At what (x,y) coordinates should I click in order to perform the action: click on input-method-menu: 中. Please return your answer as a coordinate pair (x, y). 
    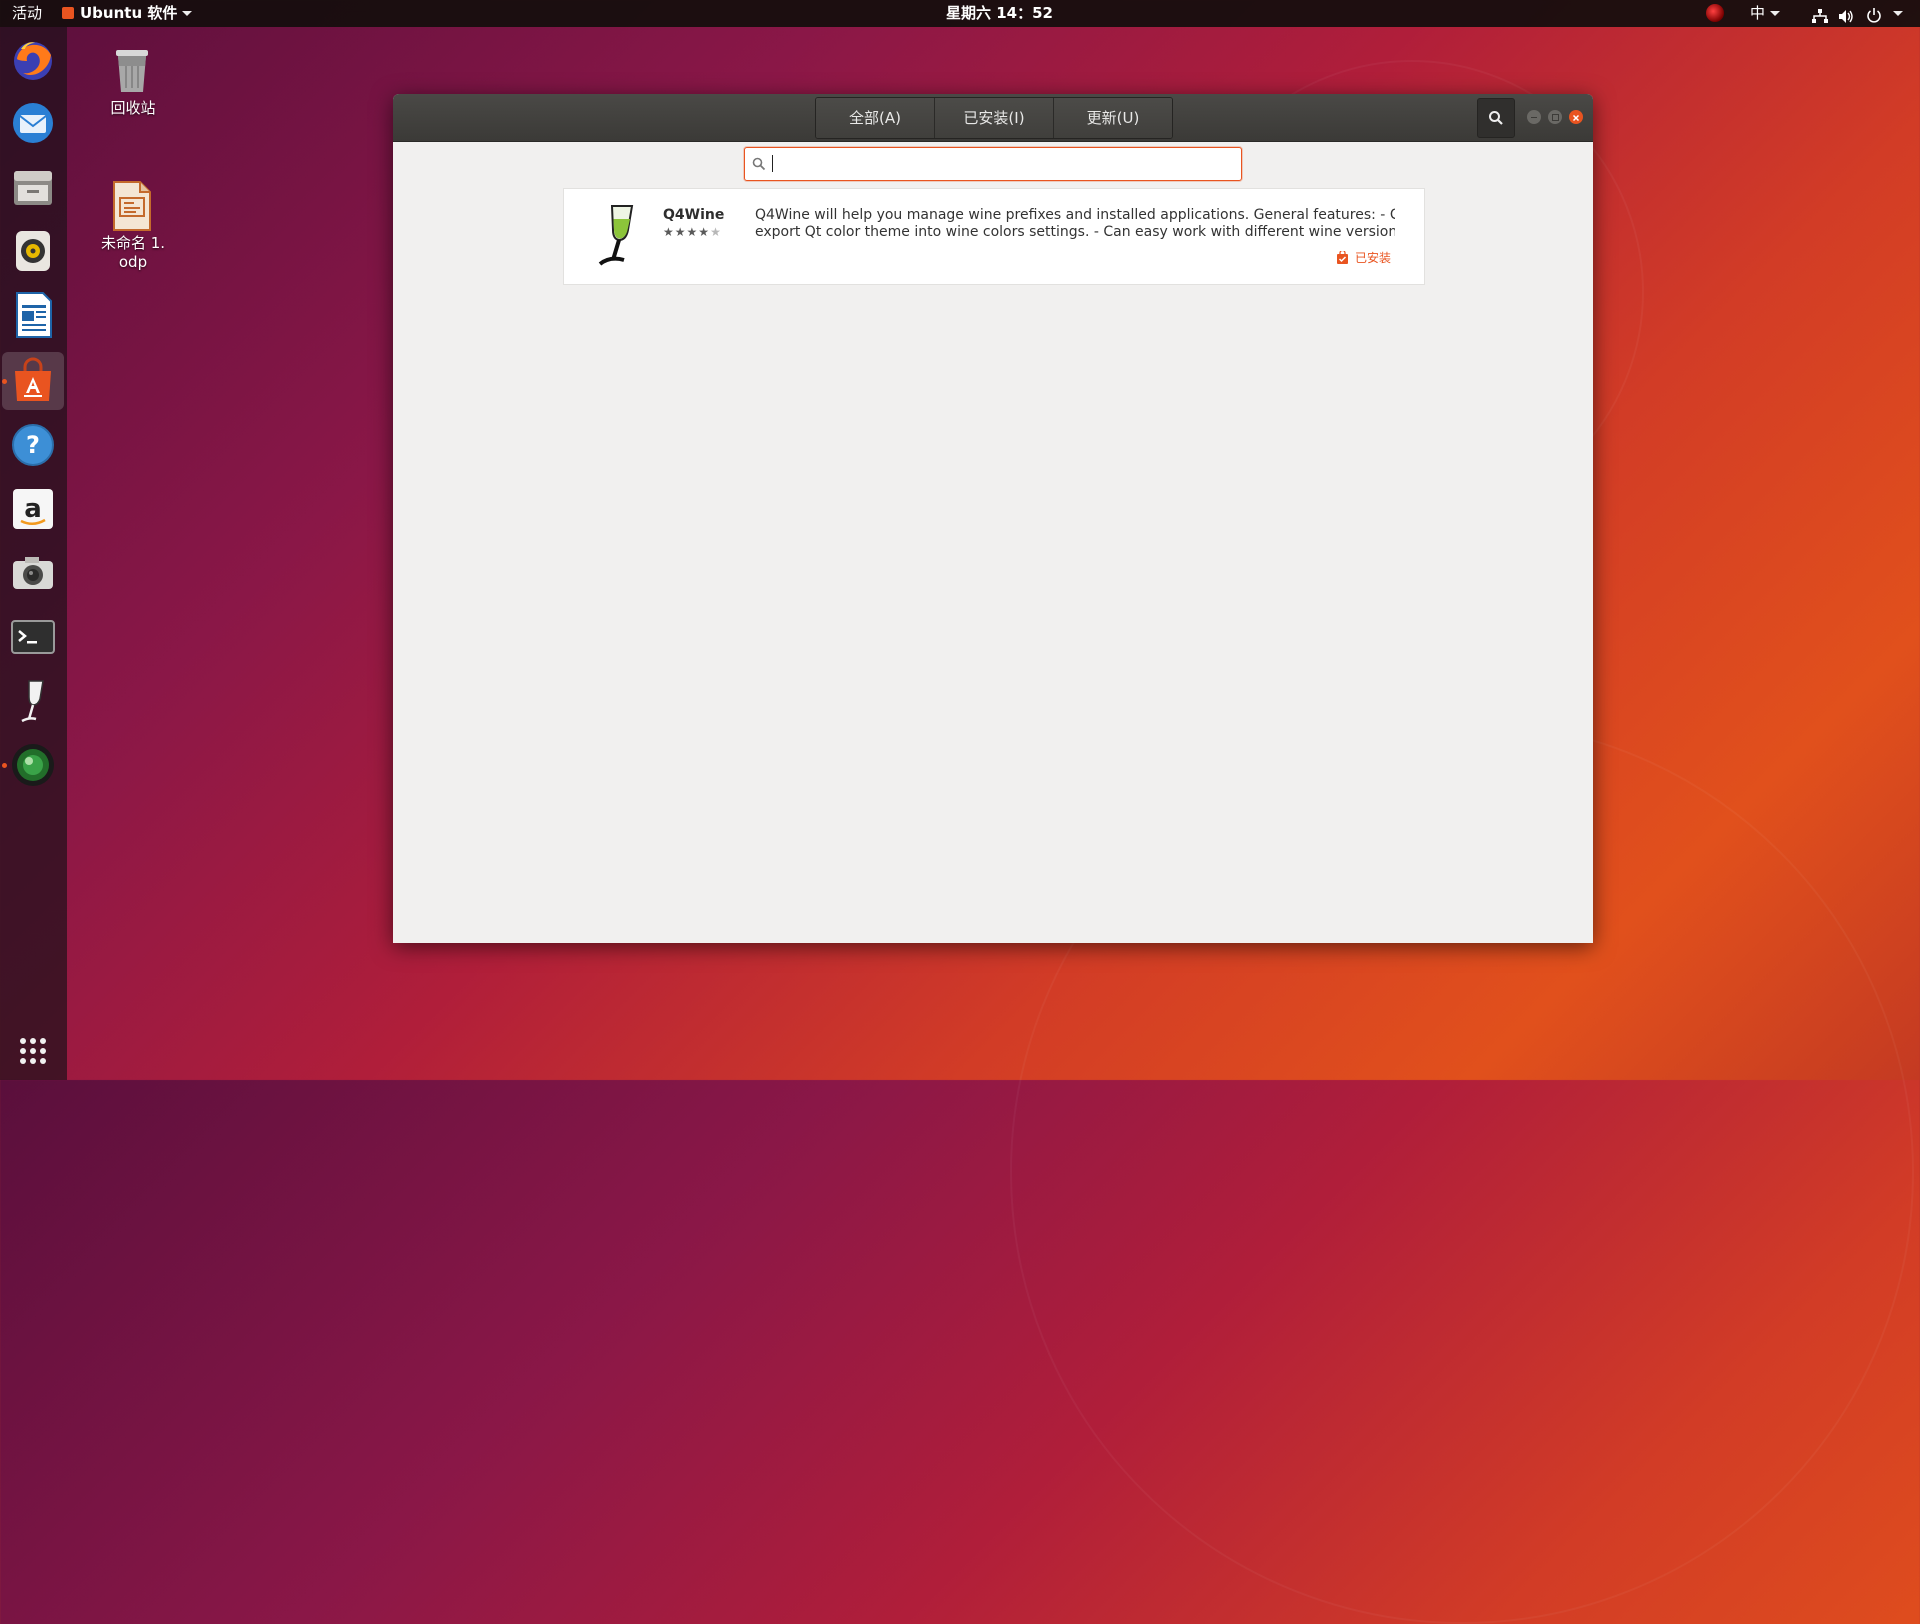
    Looking at the image, I should click on (1765, 13).